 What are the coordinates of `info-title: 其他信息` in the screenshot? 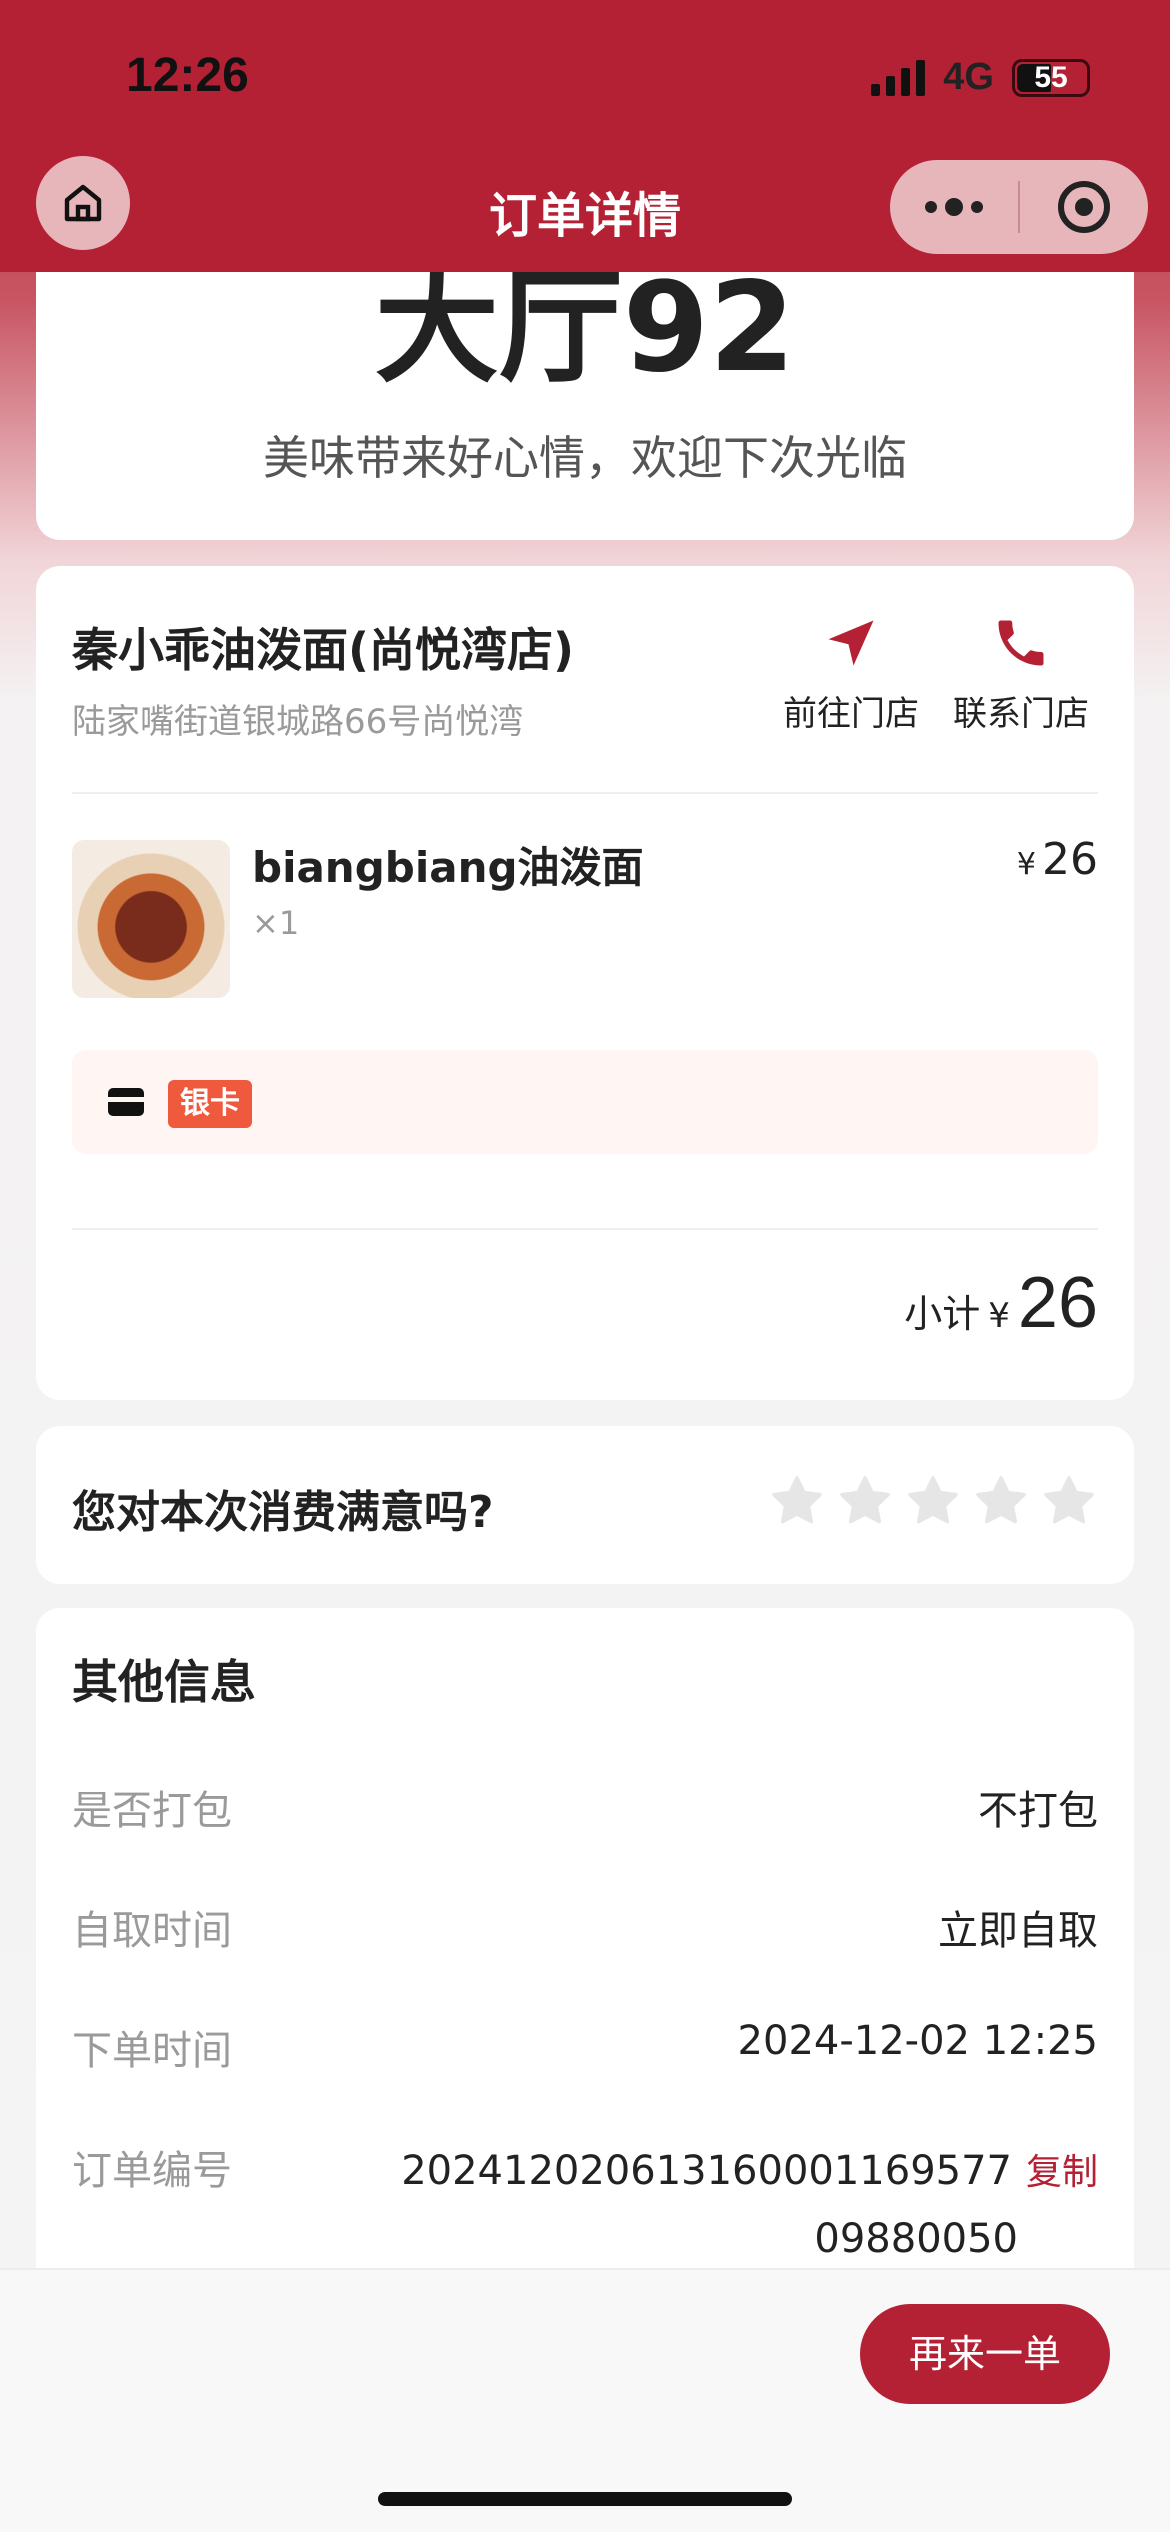 It's located at (164, 1682).